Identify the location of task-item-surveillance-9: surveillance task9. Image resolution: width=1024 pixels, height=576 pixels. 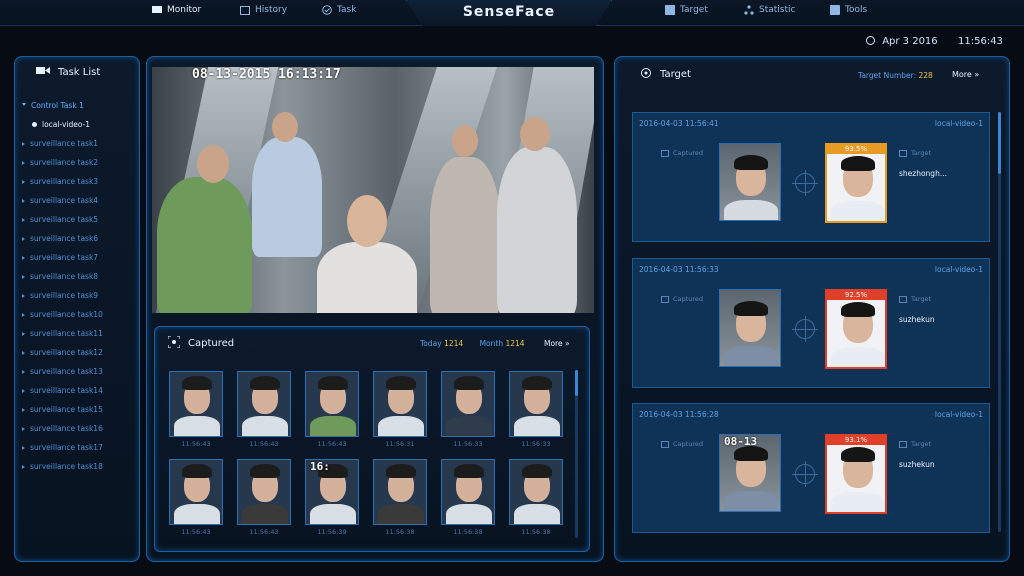
(82, 295).